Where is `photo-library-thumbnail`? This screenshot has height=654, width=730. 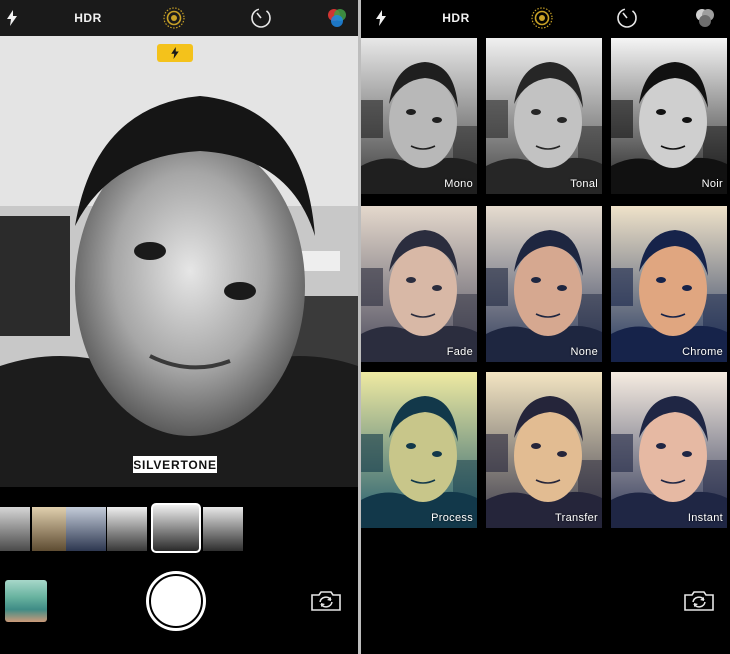 photo-library-thumbnail is located at coordinates (26, 601).